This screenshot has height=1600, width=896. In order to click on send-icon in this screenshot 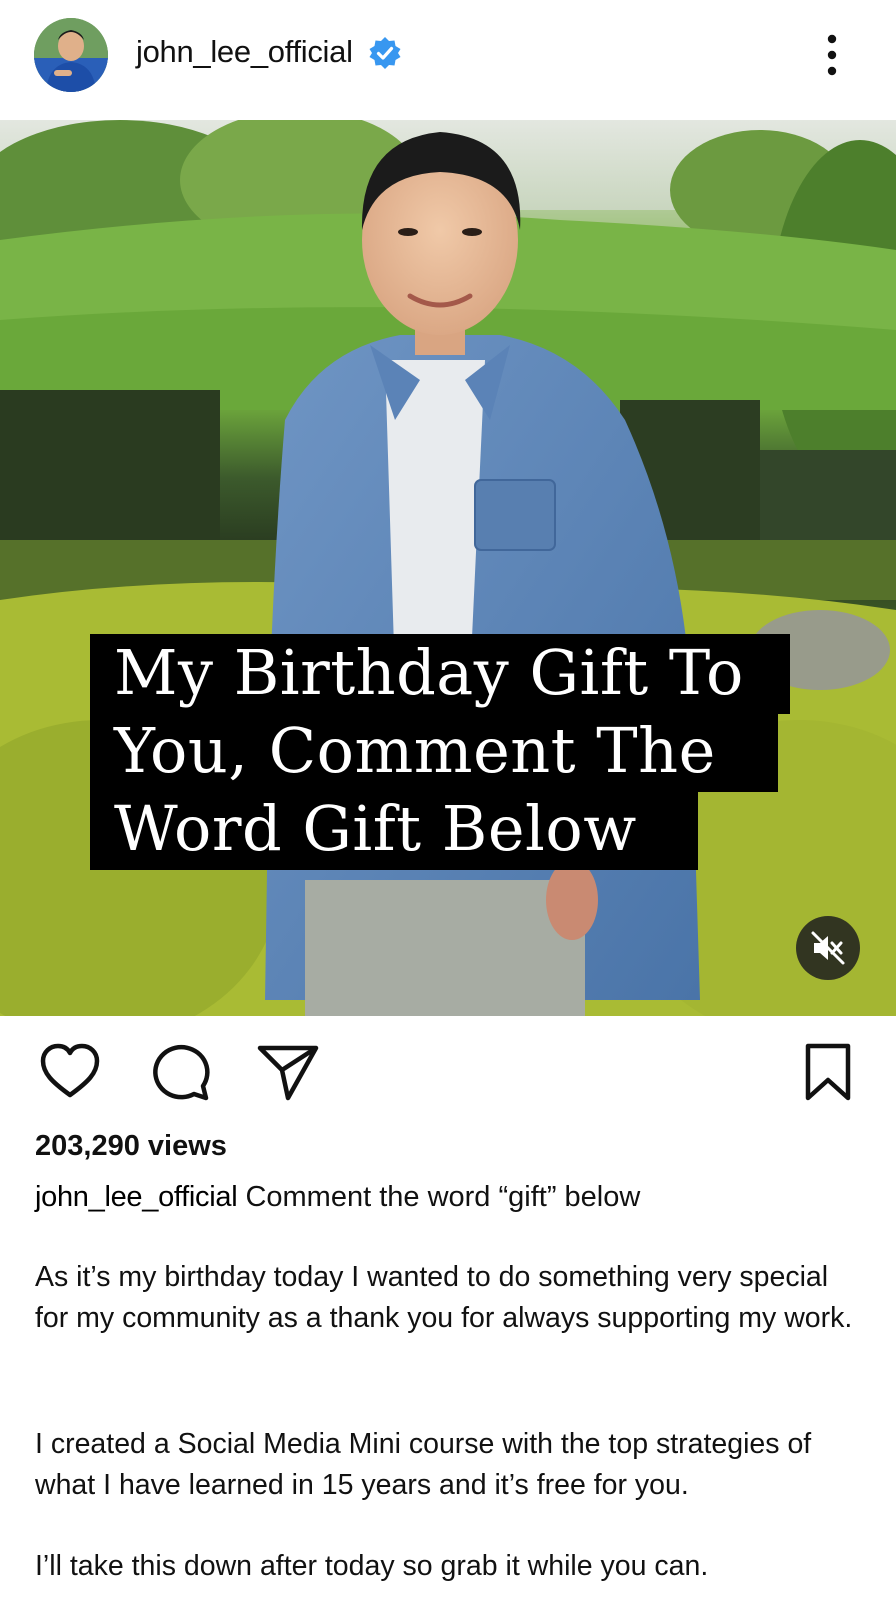, I will do `click(288, 1072)`.